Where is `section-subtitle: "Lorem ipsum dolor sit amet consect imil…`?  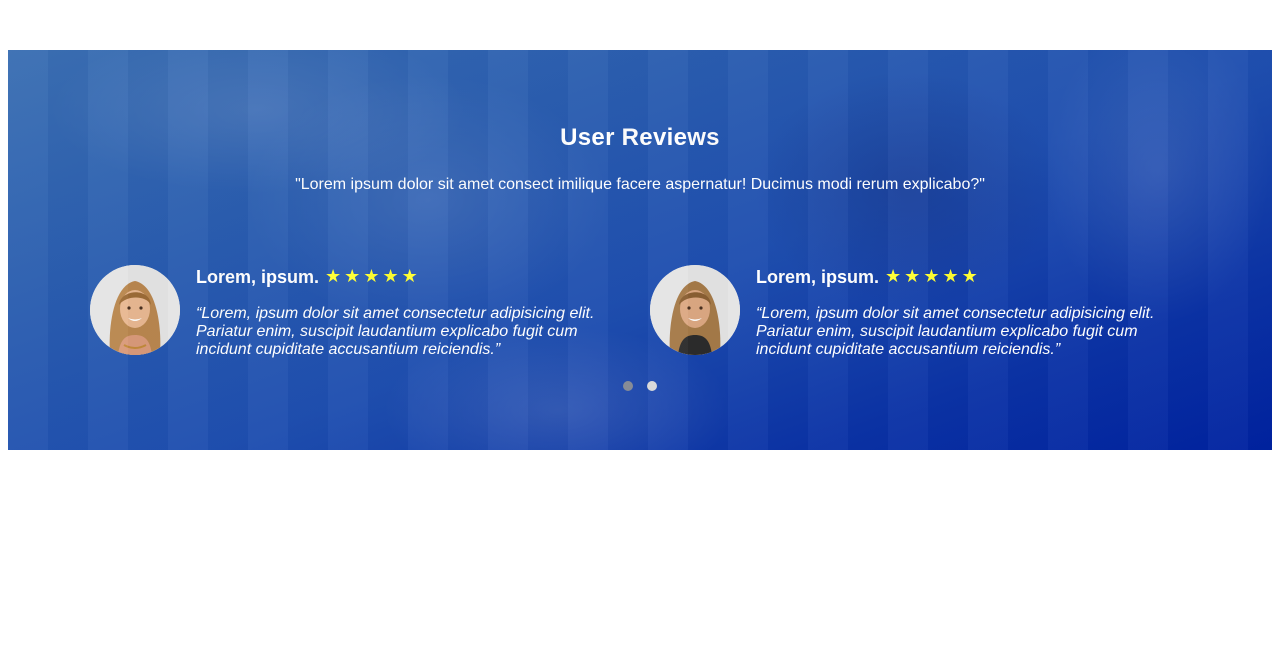 section-subtitle: "Lorem ipsum dolor sit amet consect imil… is located at coordinates (640, 184).